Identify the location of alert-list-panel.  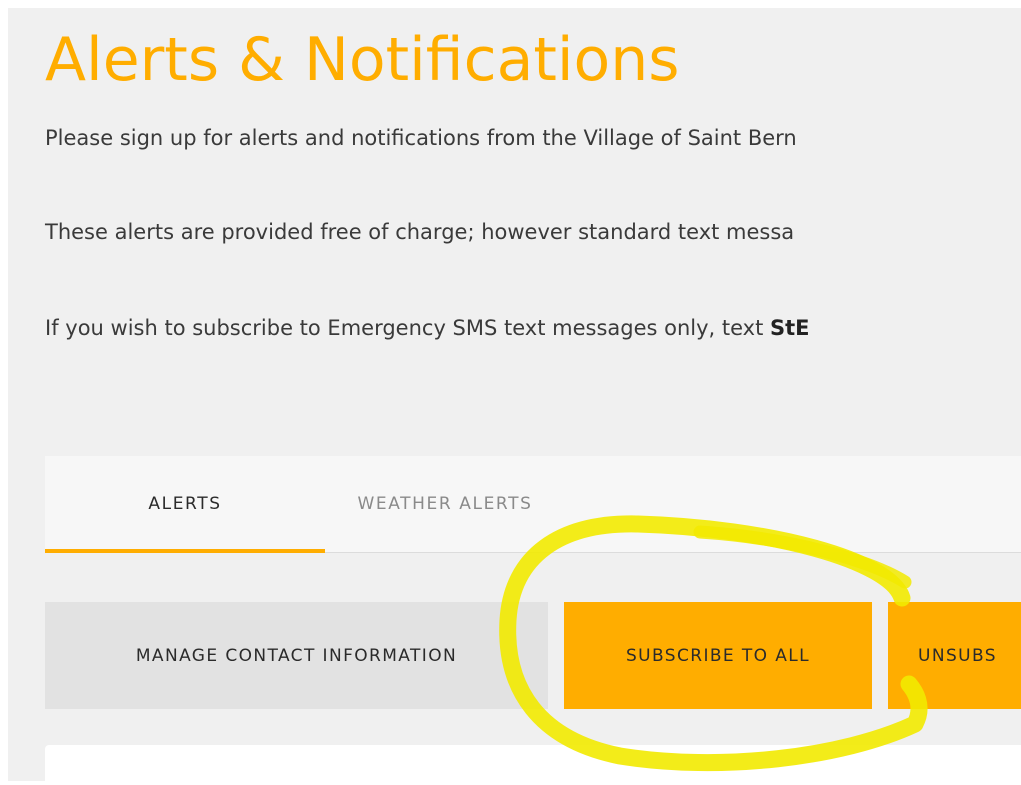
(533, 765).